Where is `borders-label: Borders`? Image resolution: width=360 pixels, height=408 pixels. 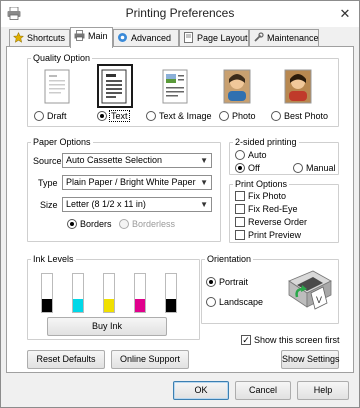
borders-label: Borders is located at coordinates (96, 224).